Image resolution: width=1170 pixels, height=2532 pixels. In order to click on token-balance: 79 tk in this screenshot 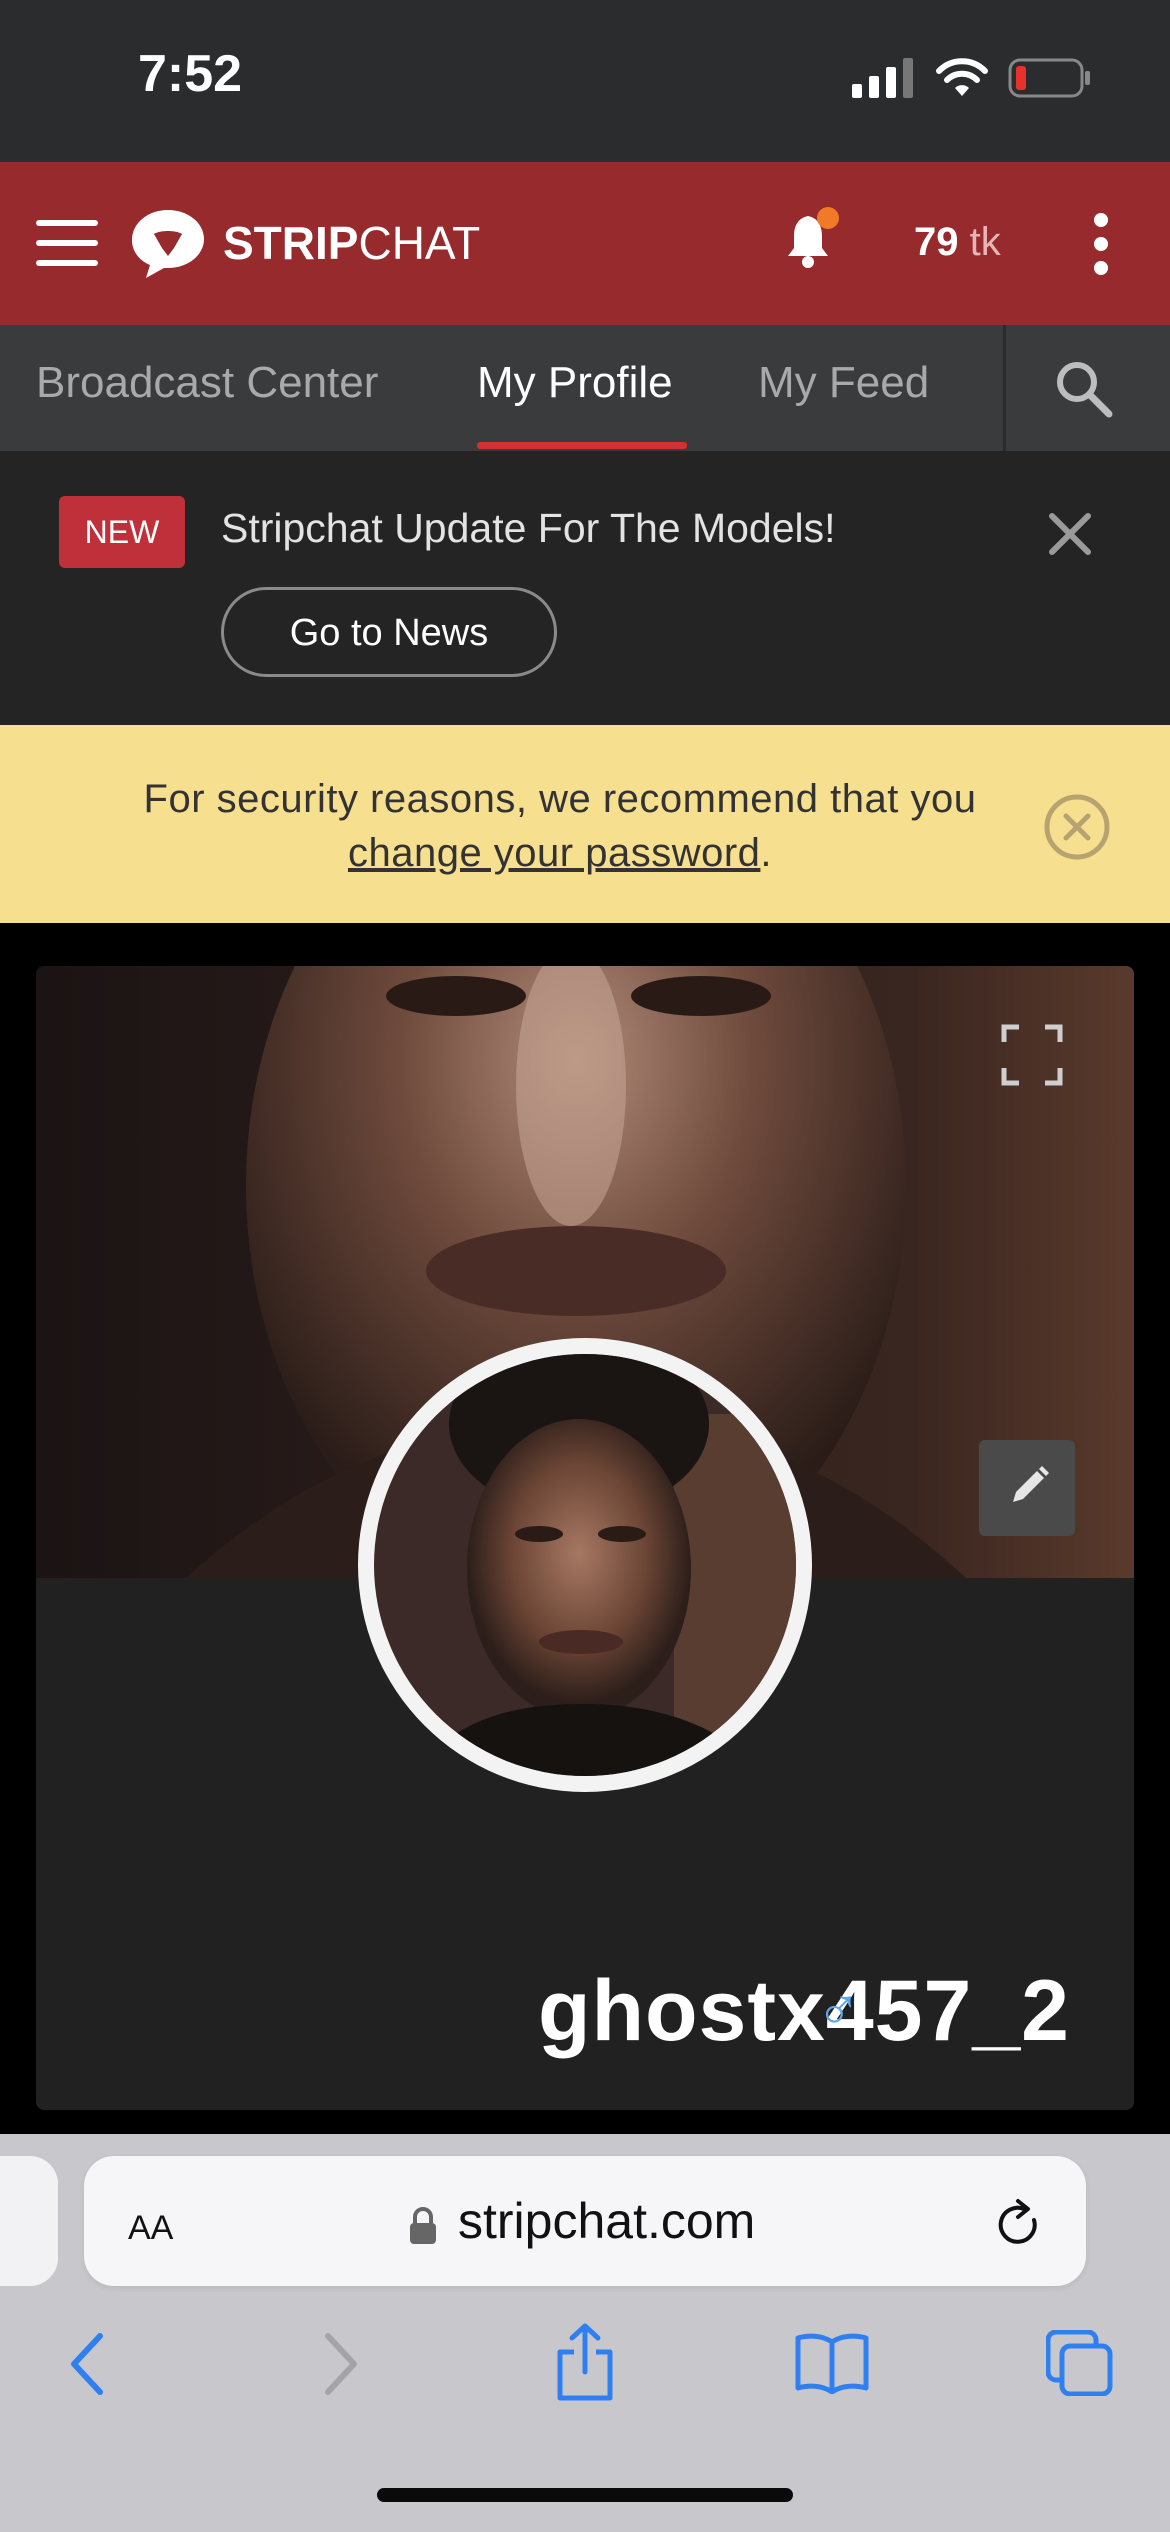, I will do `click(957, 242)`.